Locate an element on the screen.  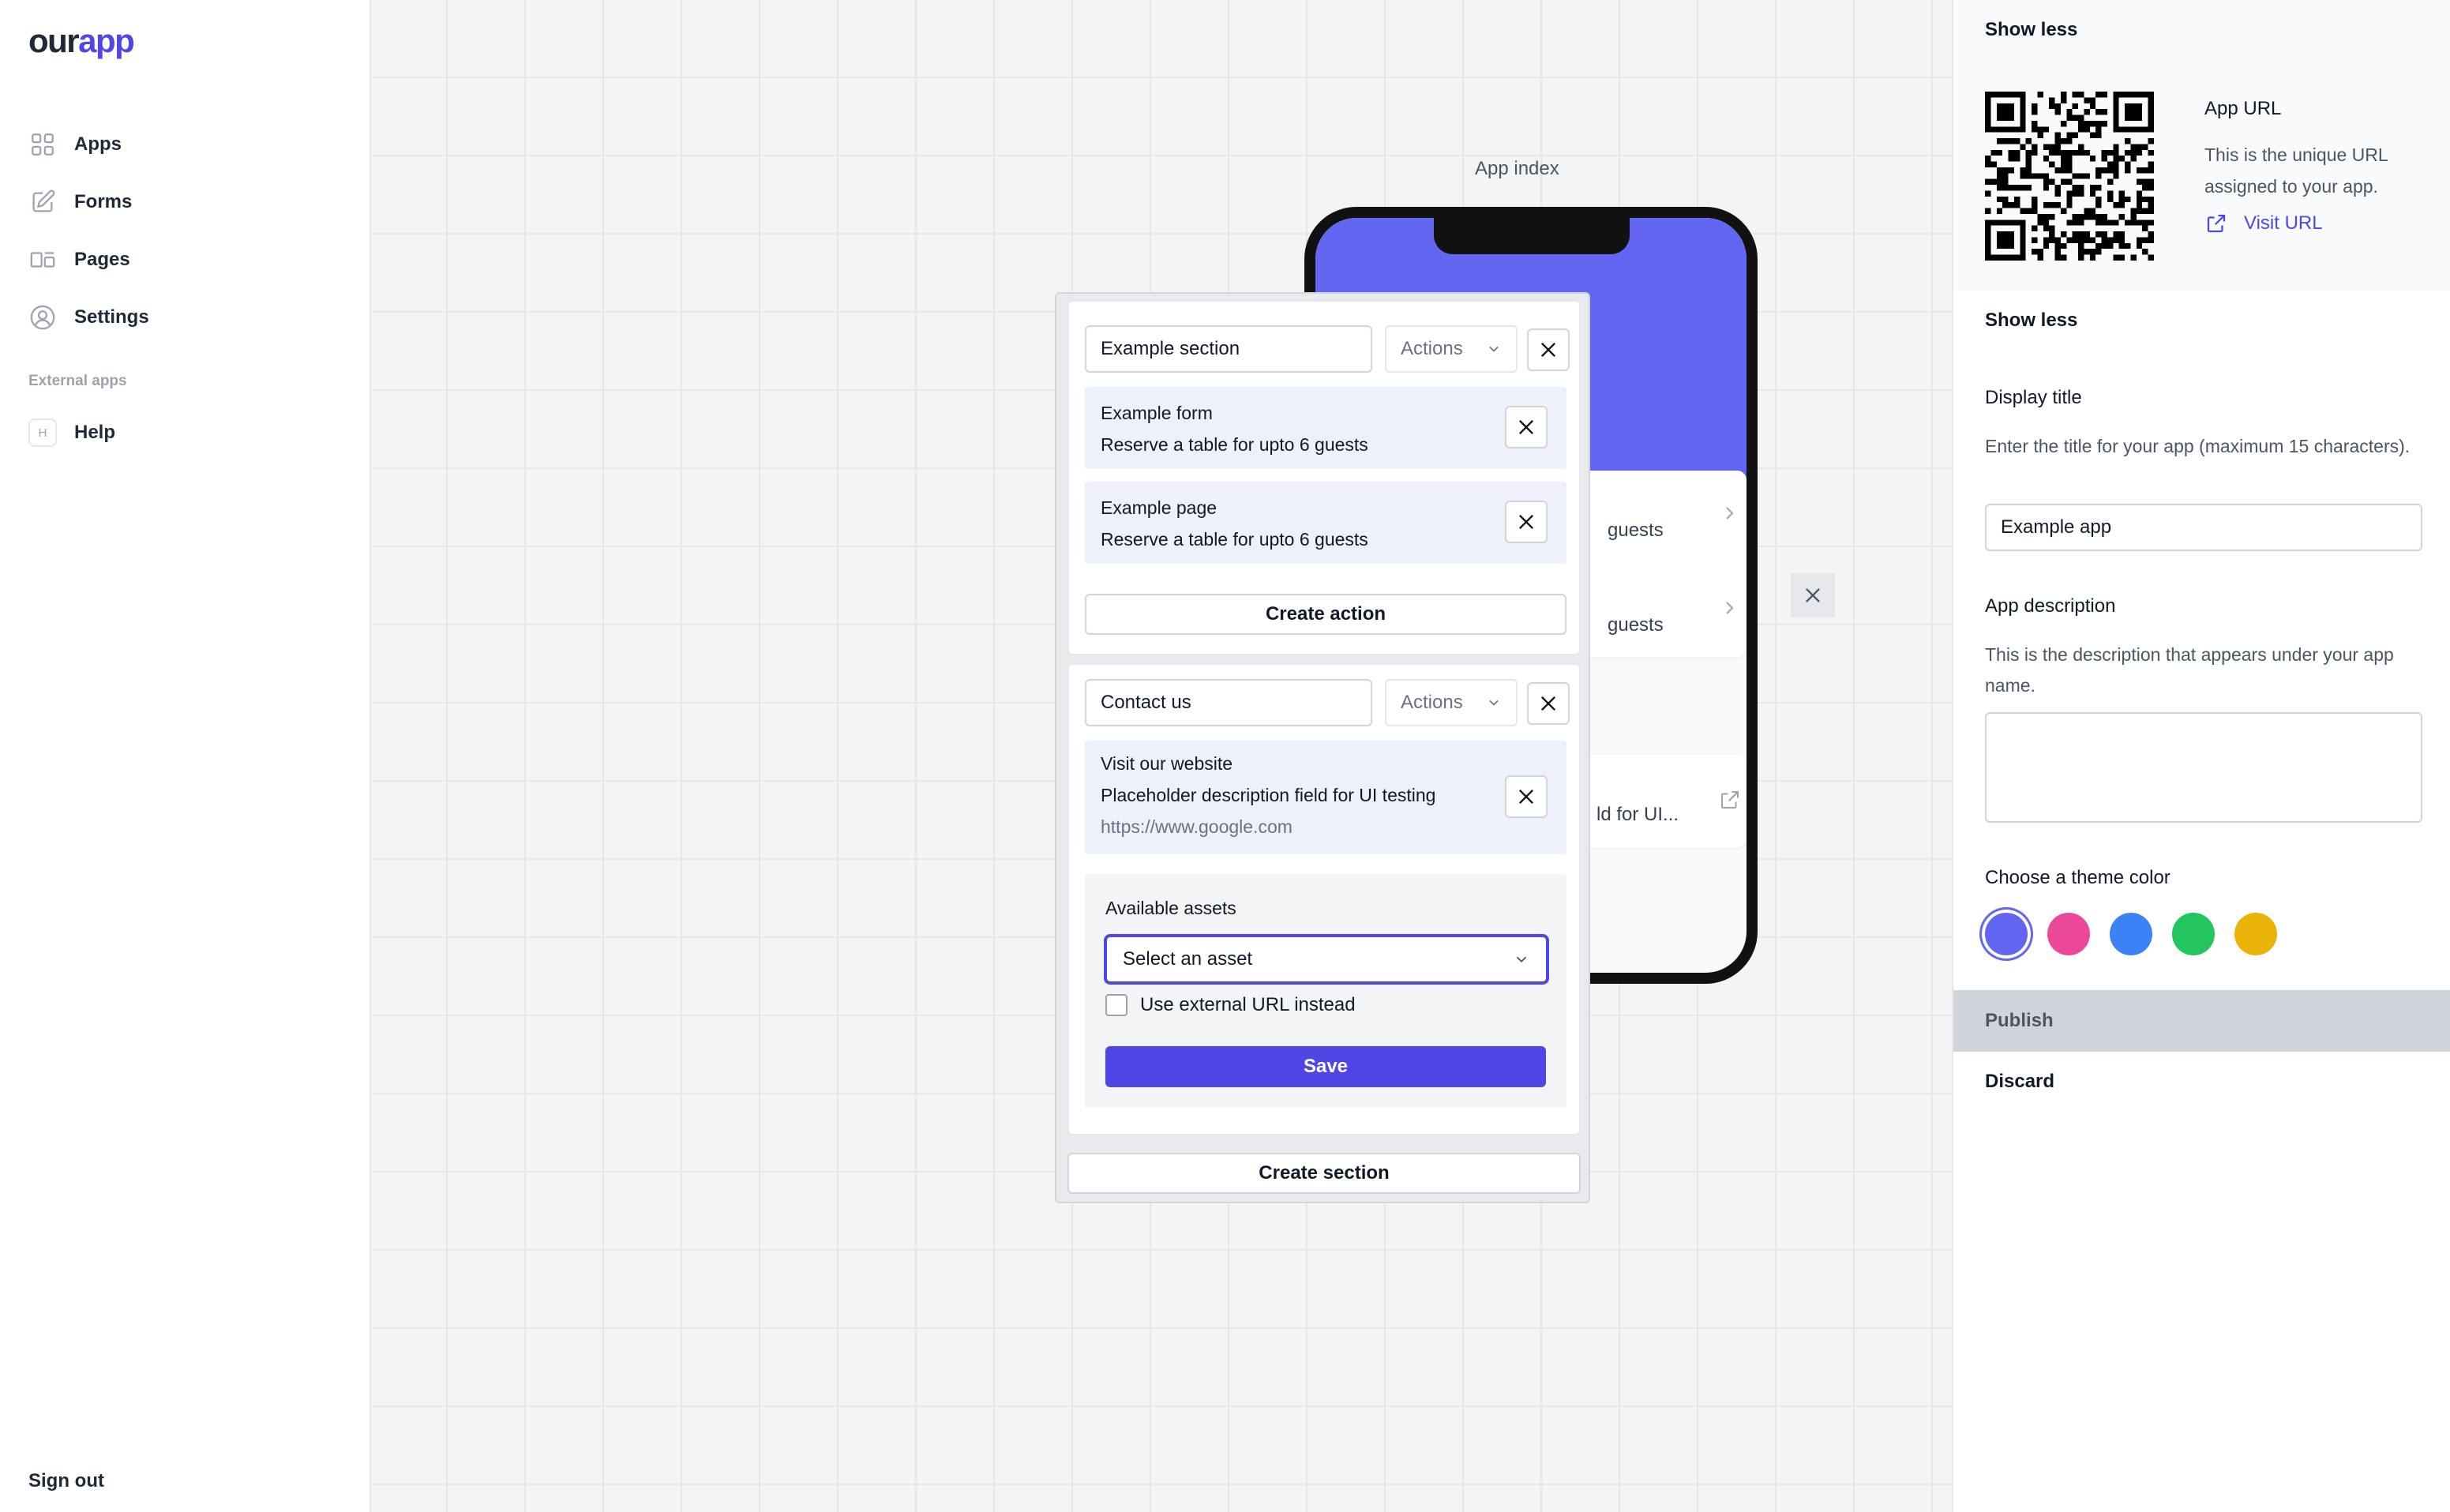
visit-url-label: Visit URL is located at coordinates (2284, 223).